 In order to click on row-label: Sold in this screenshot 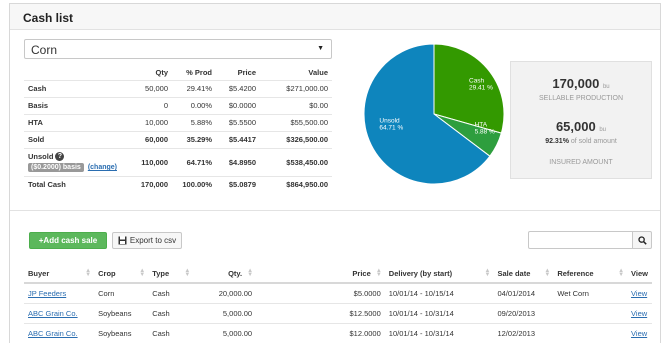, I will do `click(76, 139)`.